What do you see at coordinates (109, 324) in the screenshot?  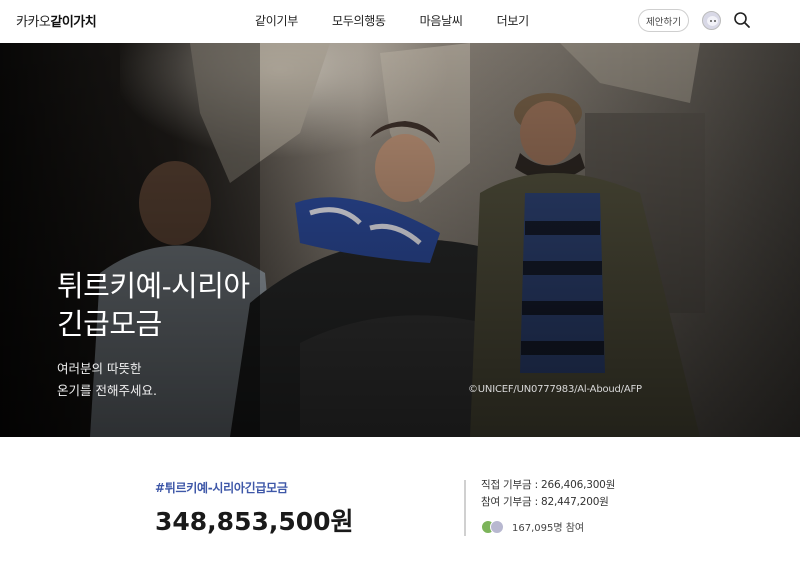 I see `hero-title-line-2: 긴급모금` at bounding box center [109, 324].